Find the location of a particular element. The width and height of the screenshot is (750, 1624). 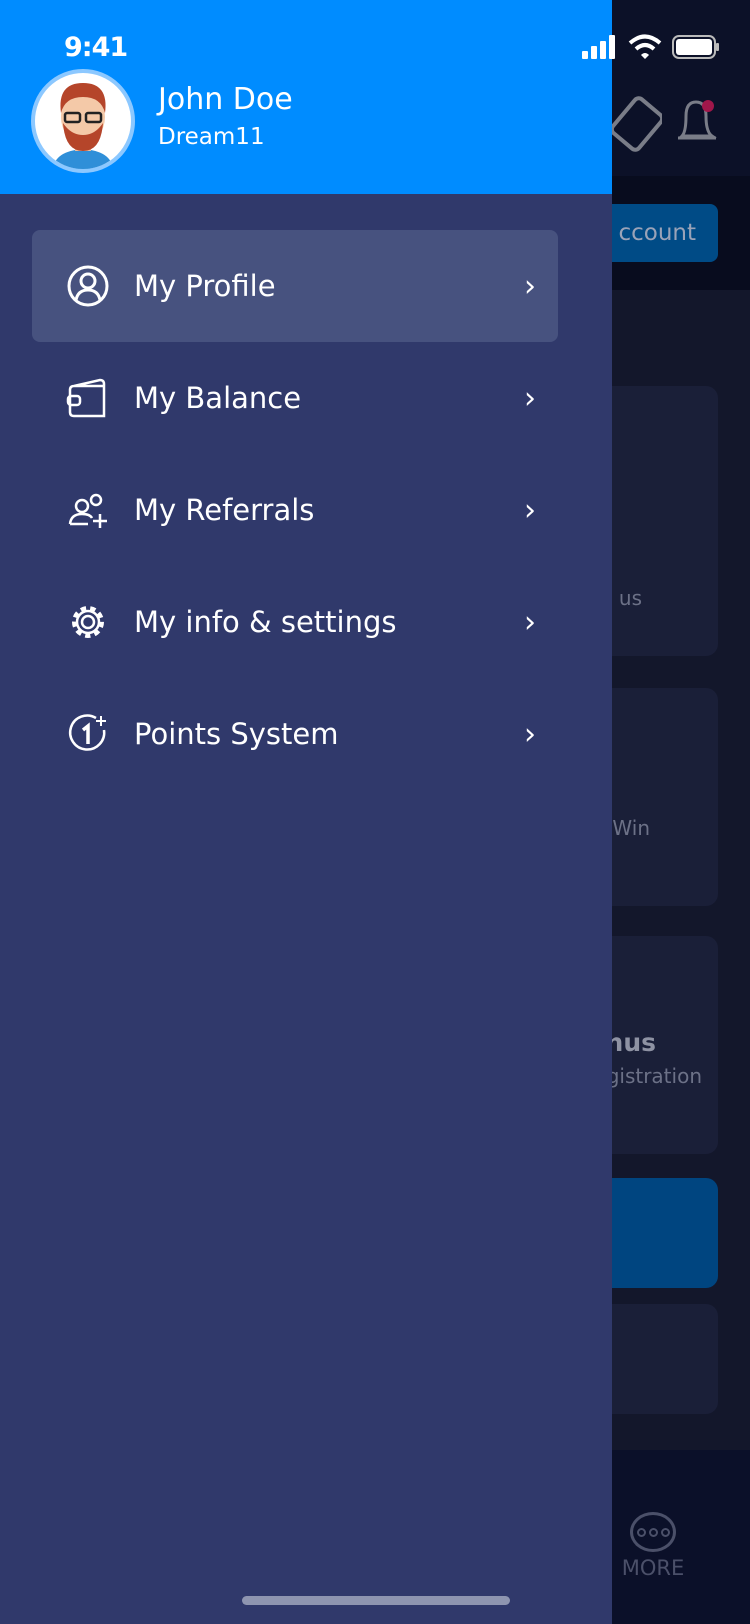

menu-item-points-system: Points System › is located at coordinates (295, 734).